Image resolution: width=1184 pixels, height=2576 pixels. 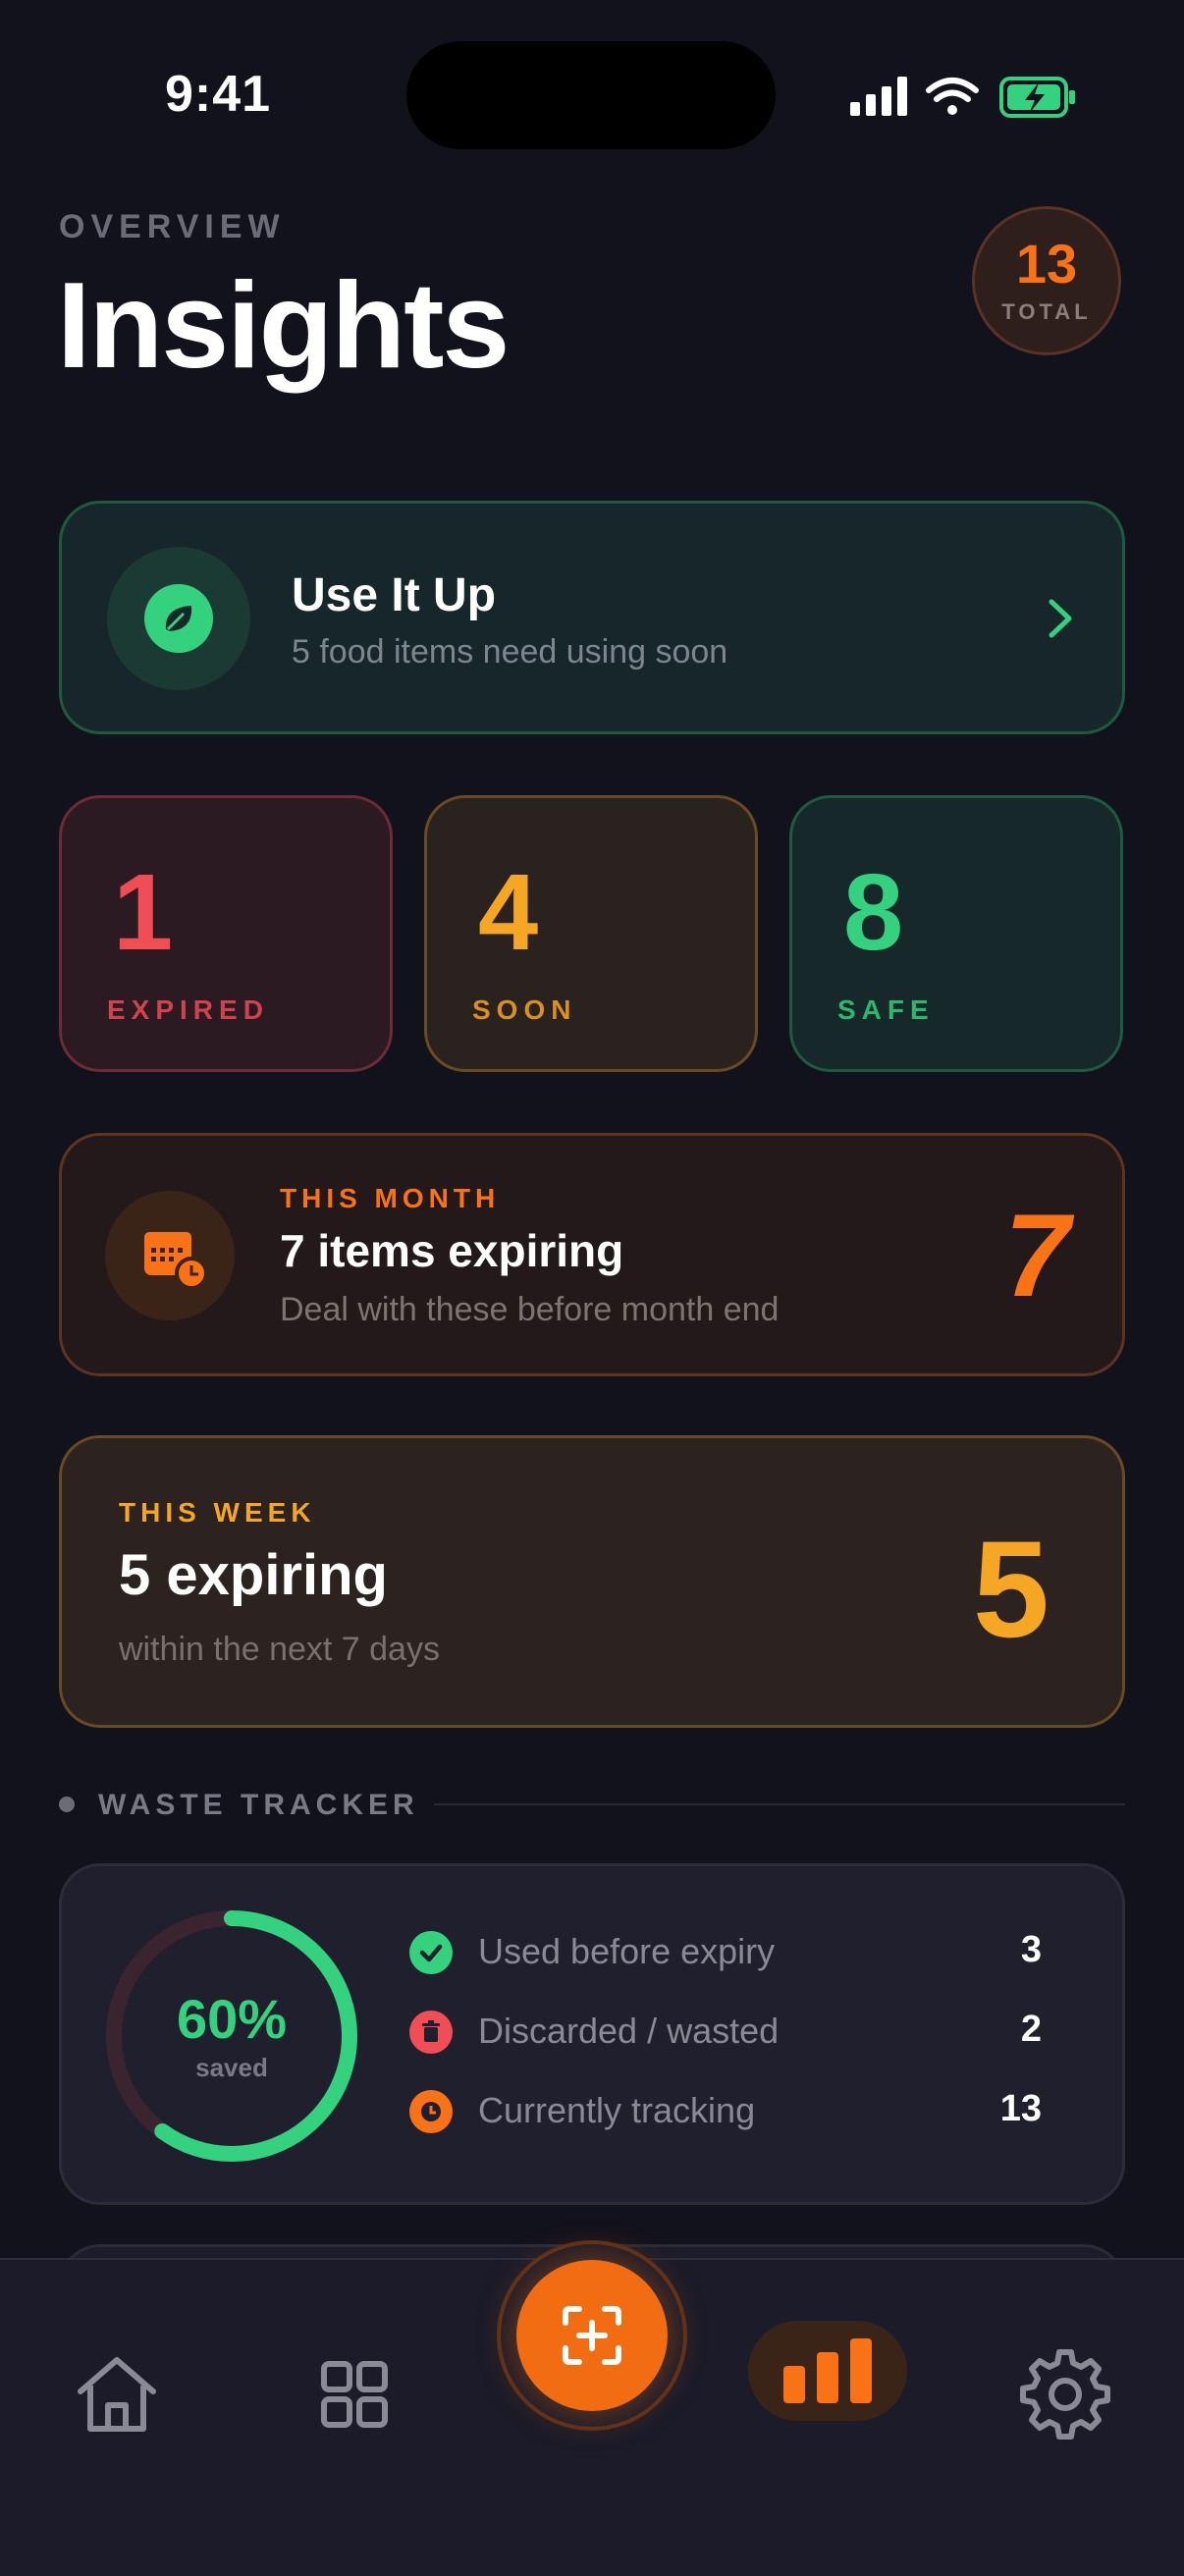 I want to click on bar-chart-icon, so click(x=828, y=2370).